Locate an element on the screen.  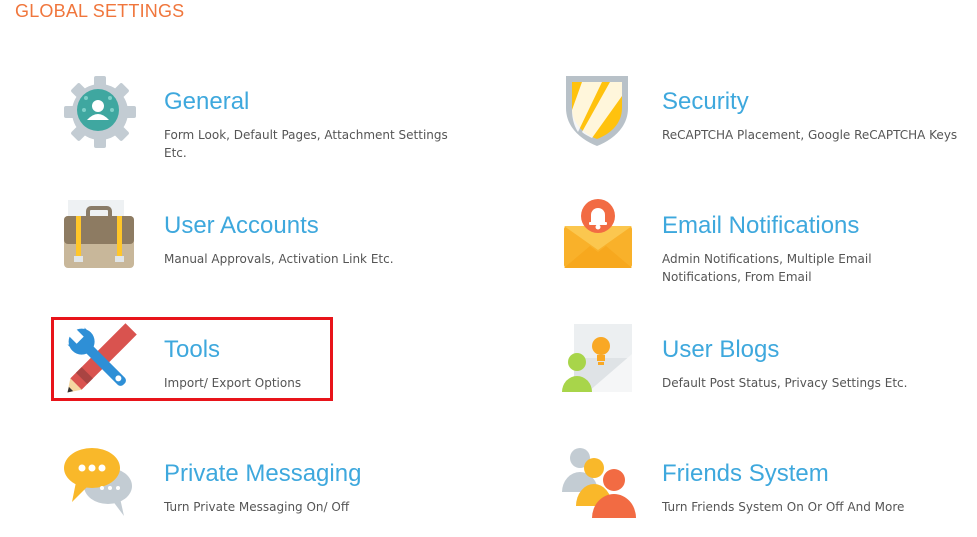
tile-description: Turn Private Messaging On/ Off is located at coordinates (257, 507).